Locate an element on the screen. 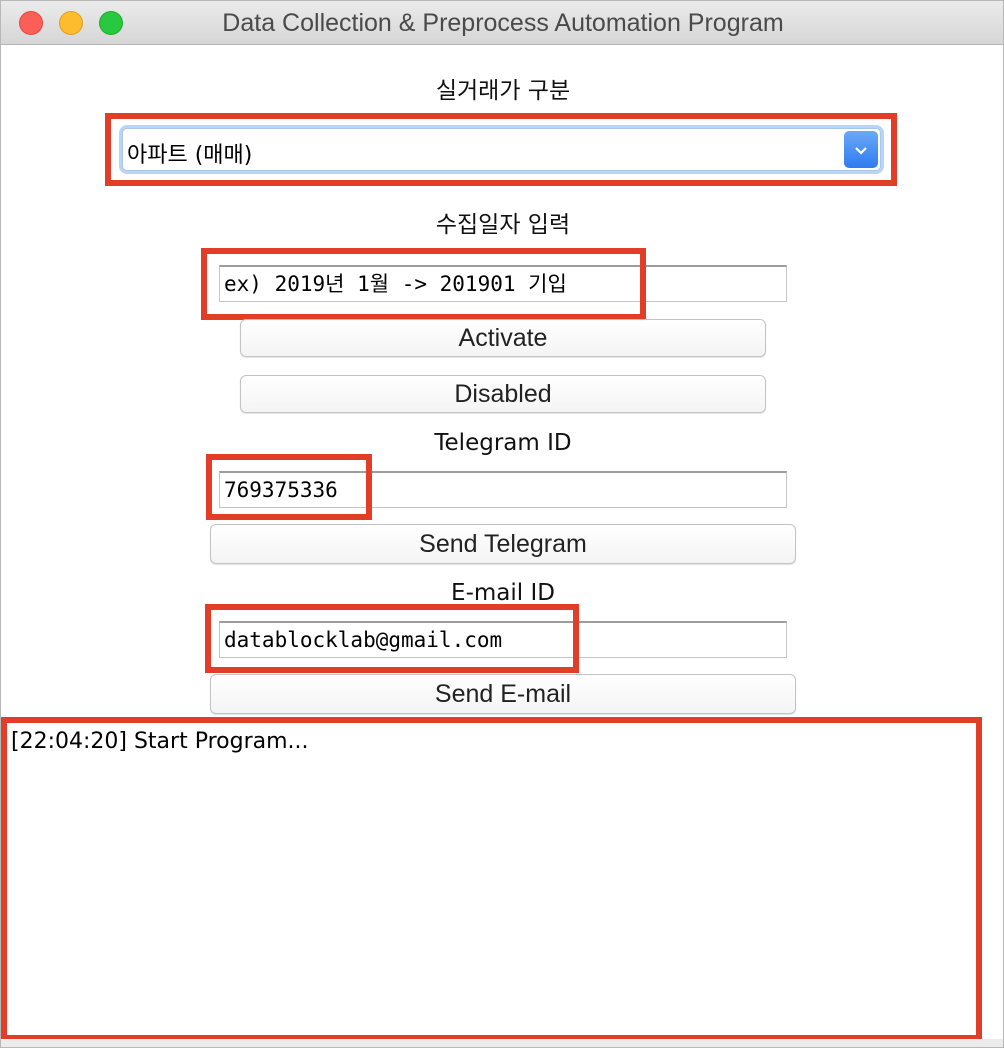 This screenshot has width=1004, height=1048. activate-button: Activate is located at coordinates (503, 338).